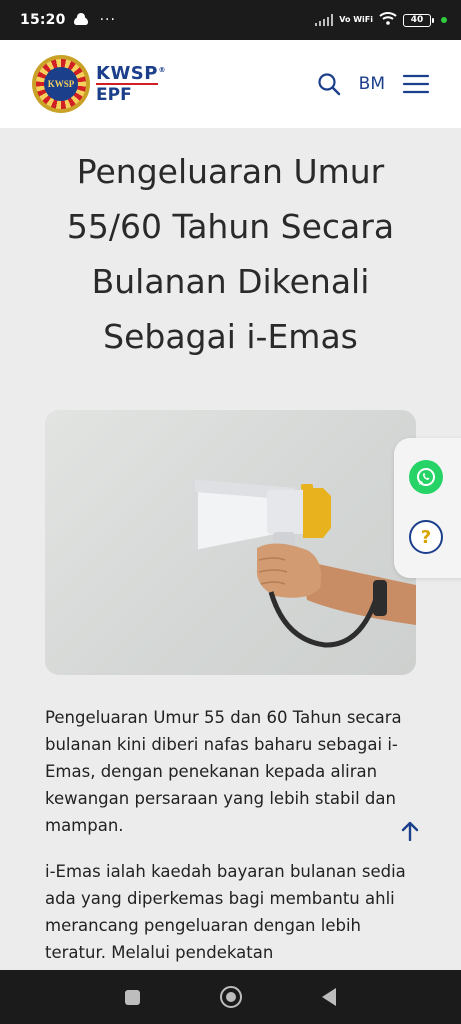 The image size is (461, 1024). I want to click on search-icon, so click(329, 84).